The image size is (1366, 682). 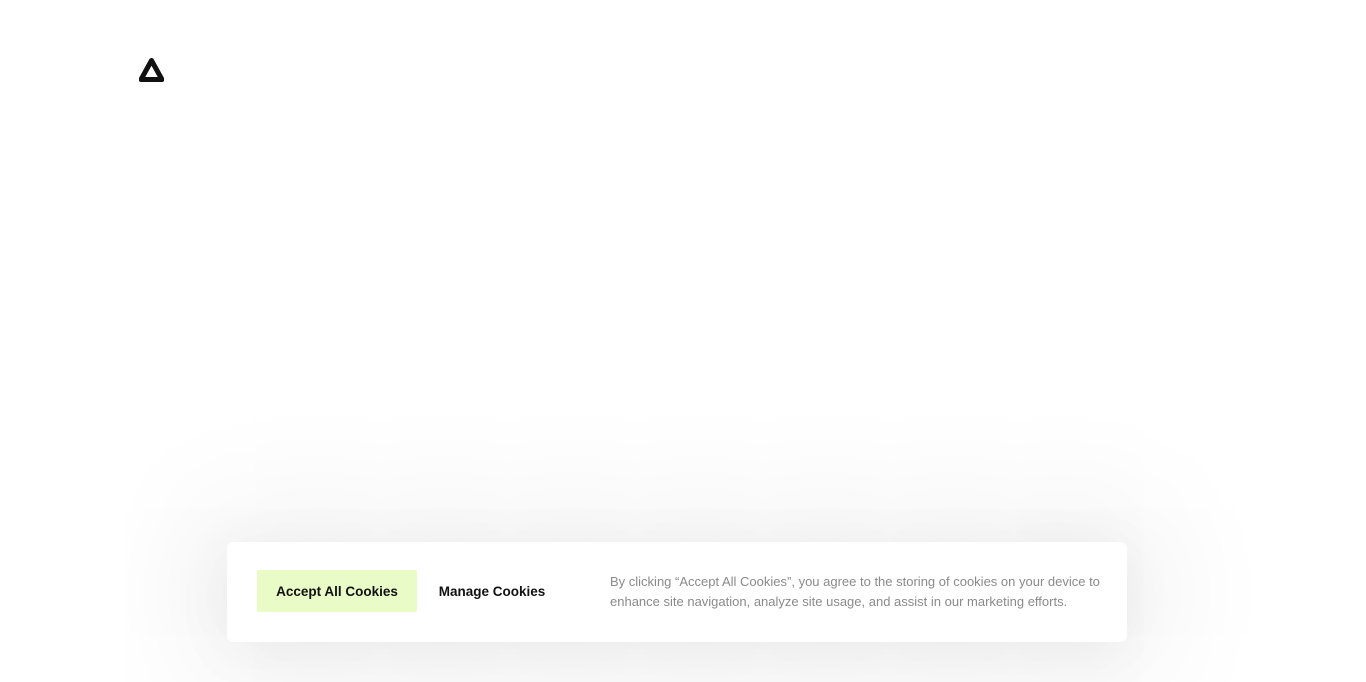 What do you see at coordinates (337, 591) in the screenshot?
I see `accept-all-cookies-button: Accept All Cookies` at bounding box center [337, 591].